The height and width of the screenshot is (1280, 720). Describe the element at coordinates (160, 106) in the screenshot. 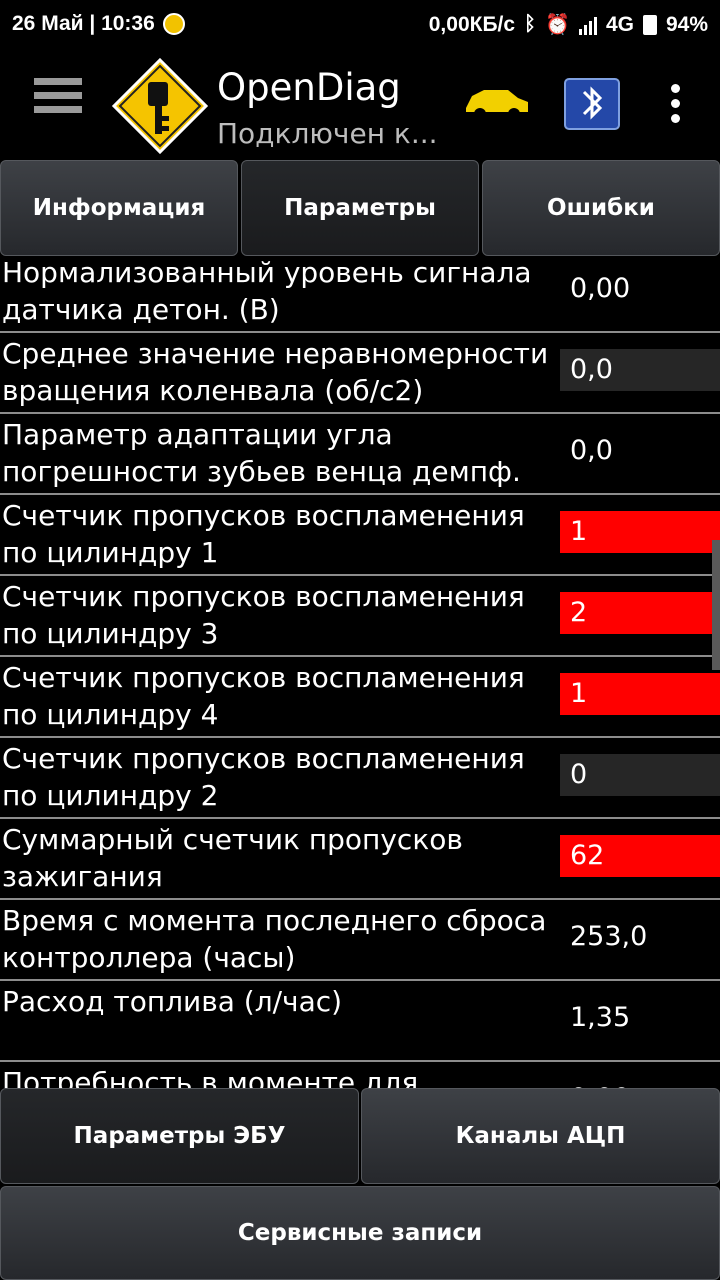

I see `key-logo-icon` at that location.